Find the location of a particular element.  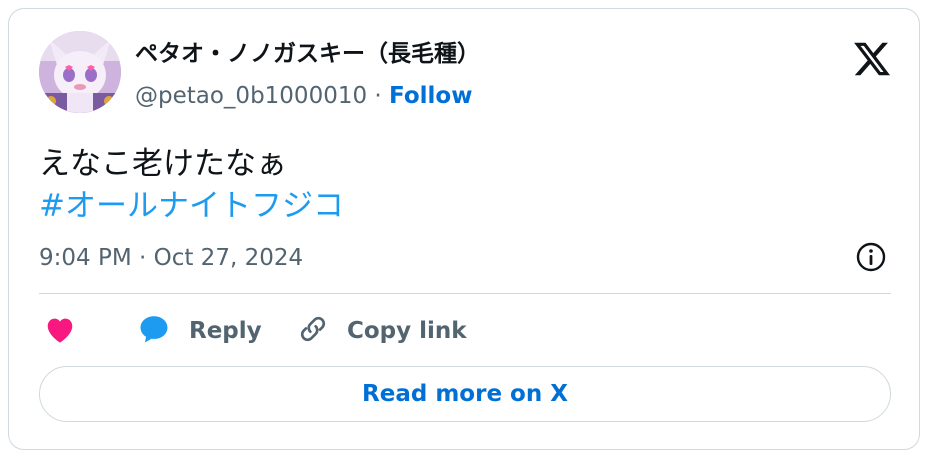

timestamp: 9:04 PM · Oct 27, 2024 is located at coordinates (171, 258).